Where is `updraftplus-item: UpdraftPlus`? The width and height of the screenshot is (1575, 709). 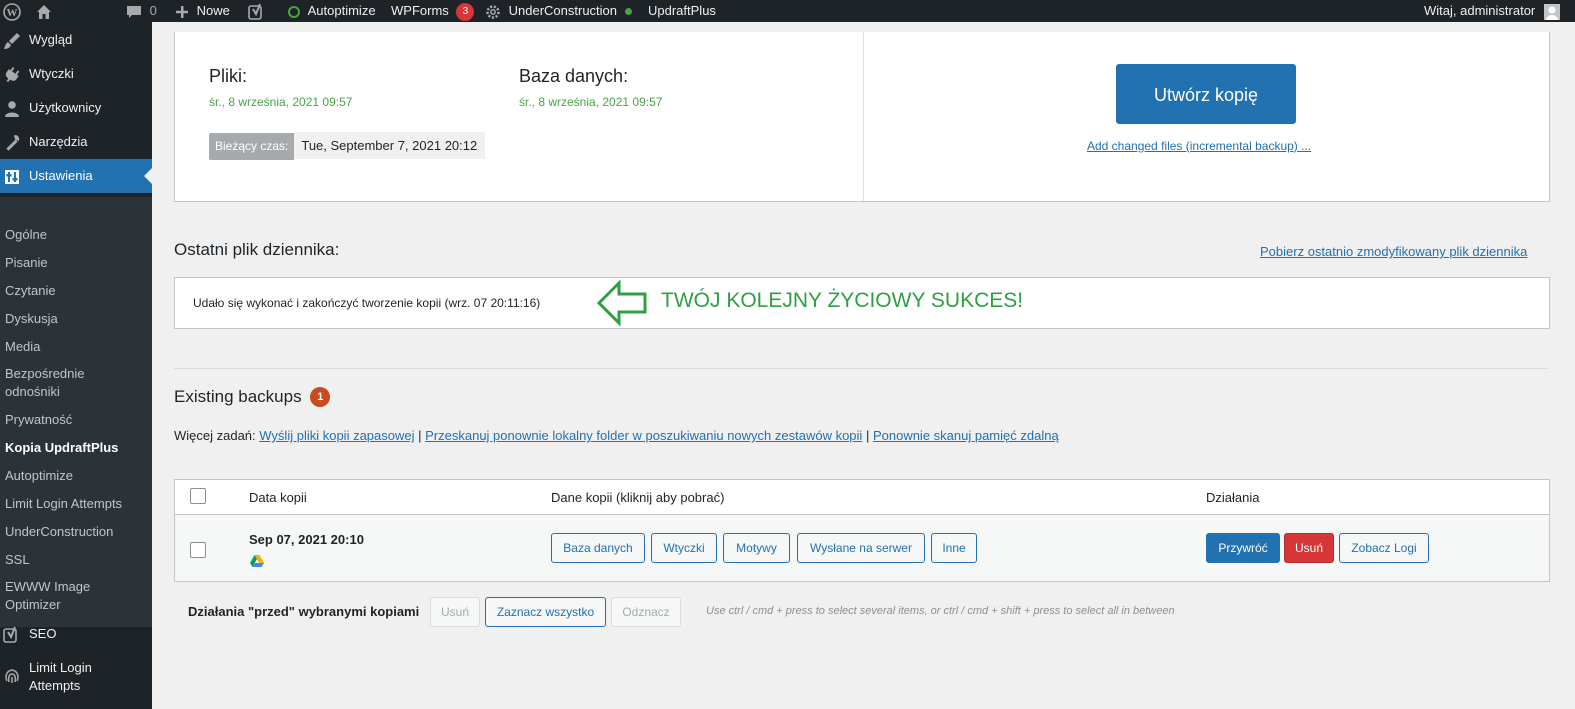
updraftplus-item: UpdraftPlus is located at coordinates (682, 11).